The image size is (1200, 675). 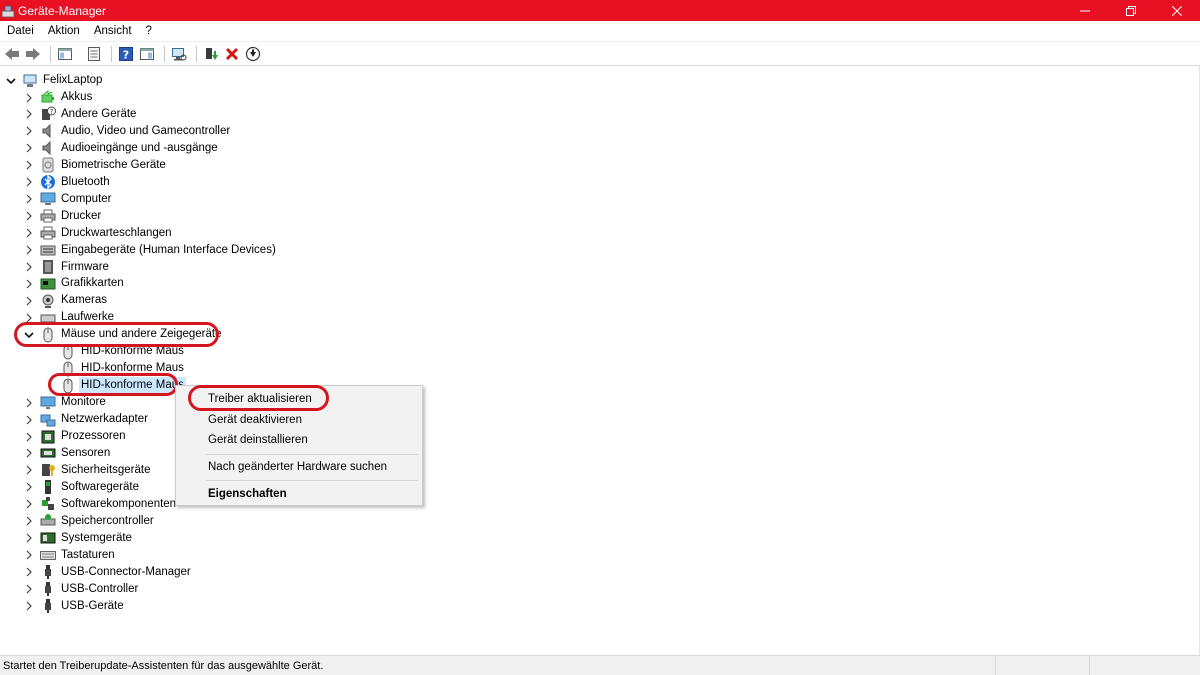 I want to click on firmware-icon, so click(x=48, y=267).